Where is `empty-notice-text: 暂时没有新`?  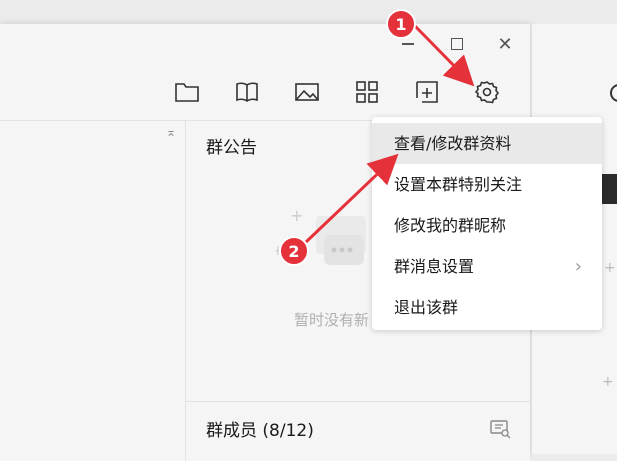
empty-notice-text: 暂时没有新 is located at coordinates (332, 320).